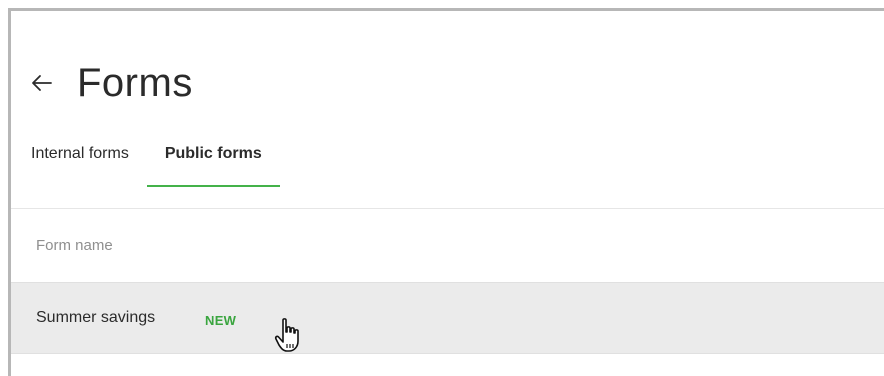 This screenshot has width=884, height=376. Describe the element at coordinates (74, 245) in the screenshot. I see `column-header-form-name: Form name` at that location.